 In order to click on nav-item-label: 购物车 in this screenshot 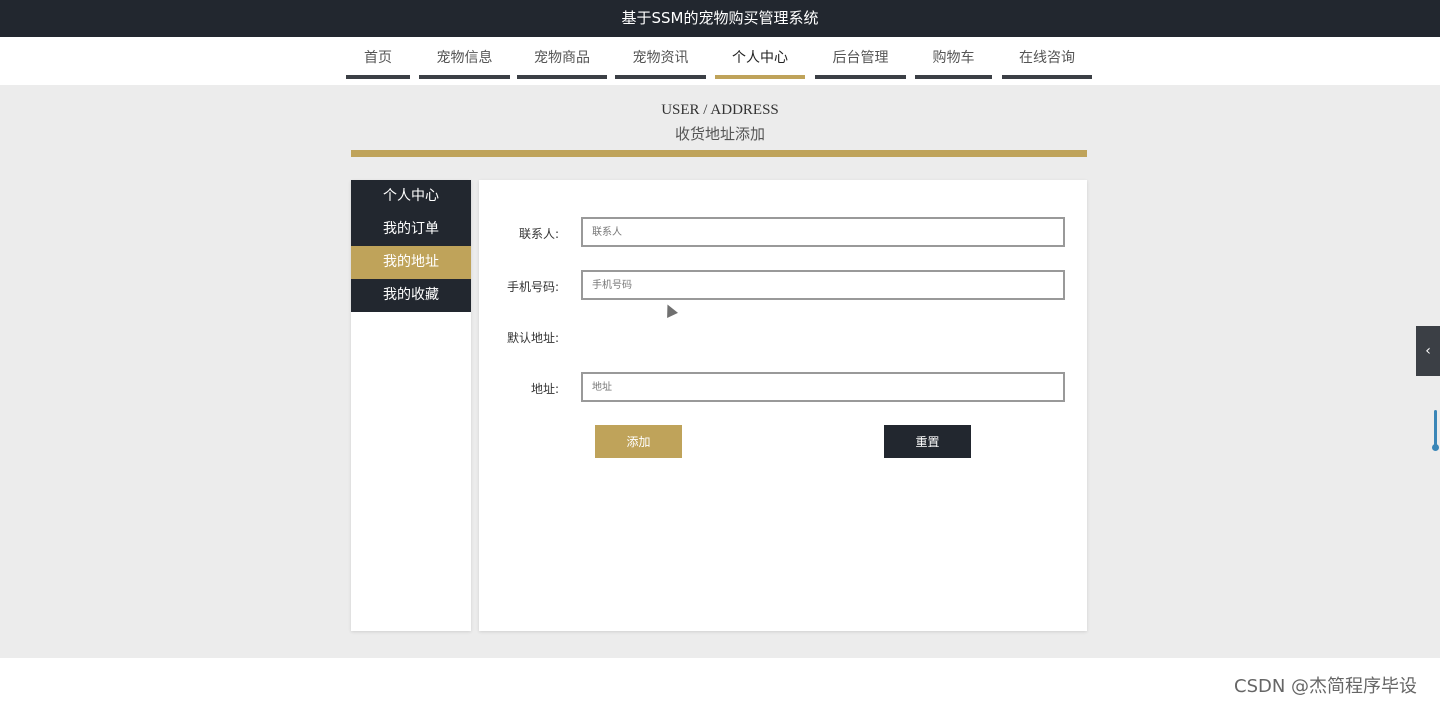, I will do `click(953, 58)`.